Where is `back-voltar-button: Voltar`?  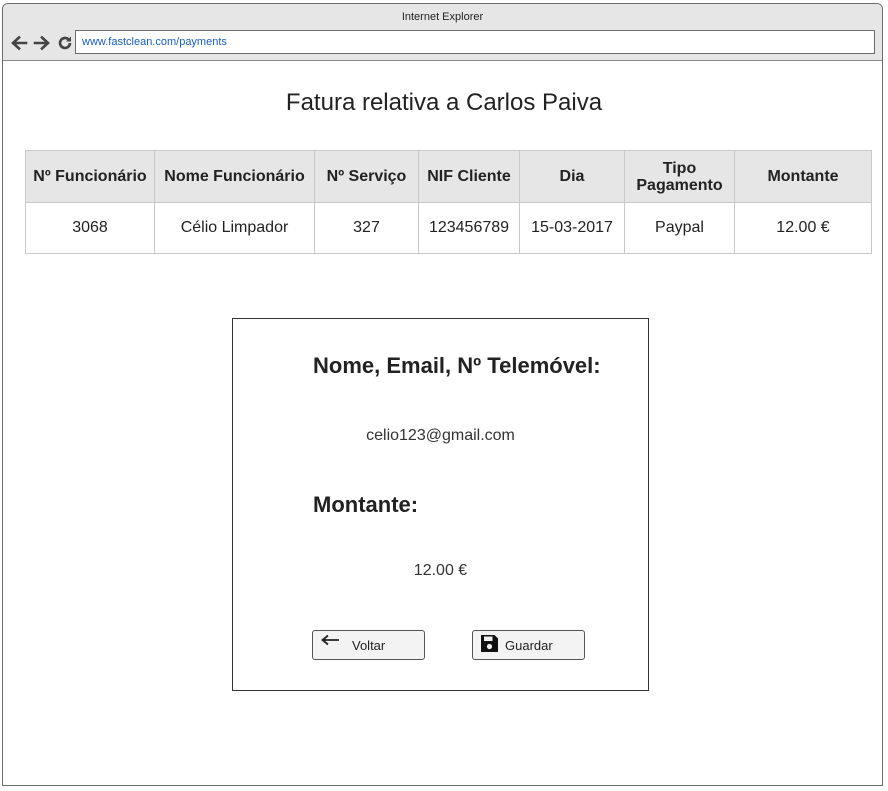 back-voltar-button: Voltar is located at coordinates (368, 645).